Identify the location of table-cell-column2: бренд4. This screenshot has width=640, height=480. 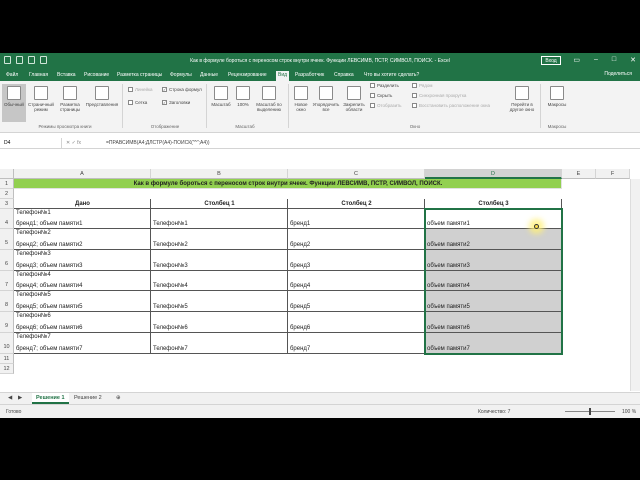
(356, 281).